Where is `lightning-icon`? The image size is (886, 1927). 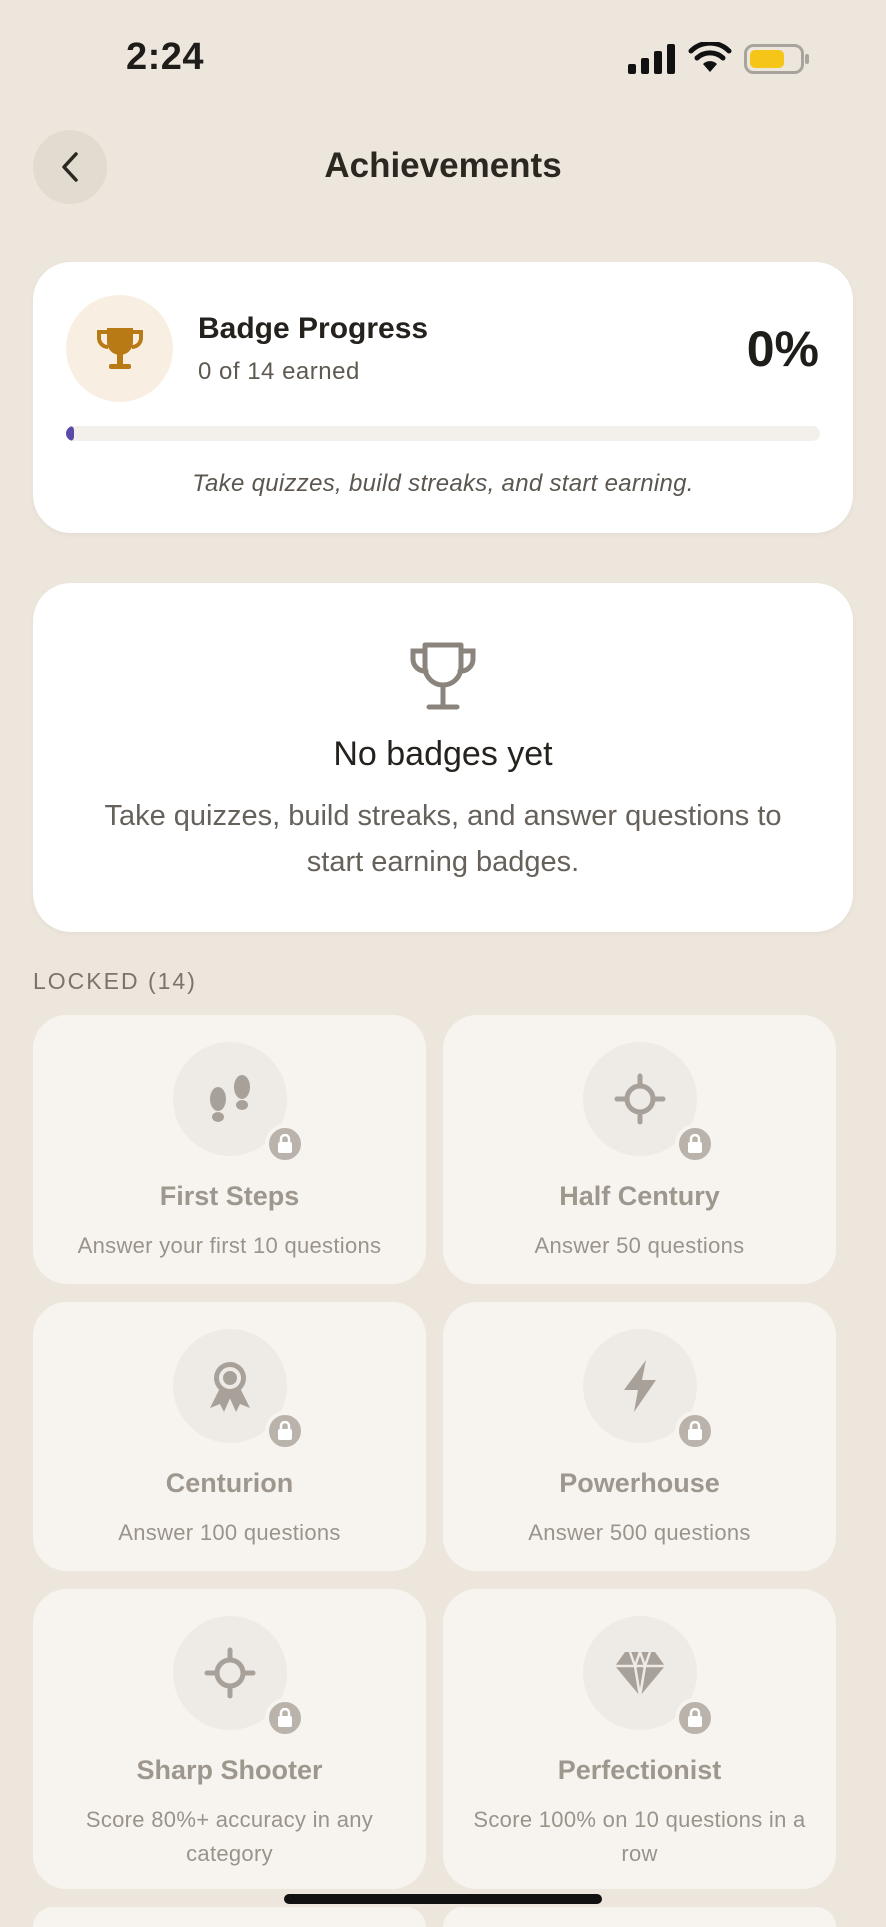
lightning-icon is located at coordinates (640, 1386).